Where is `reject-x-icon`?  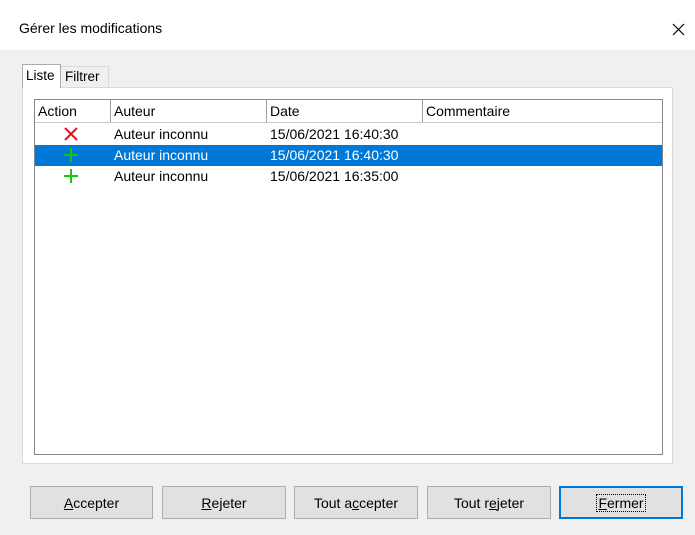
reject-x-icon is located at coordinates (71, 134).